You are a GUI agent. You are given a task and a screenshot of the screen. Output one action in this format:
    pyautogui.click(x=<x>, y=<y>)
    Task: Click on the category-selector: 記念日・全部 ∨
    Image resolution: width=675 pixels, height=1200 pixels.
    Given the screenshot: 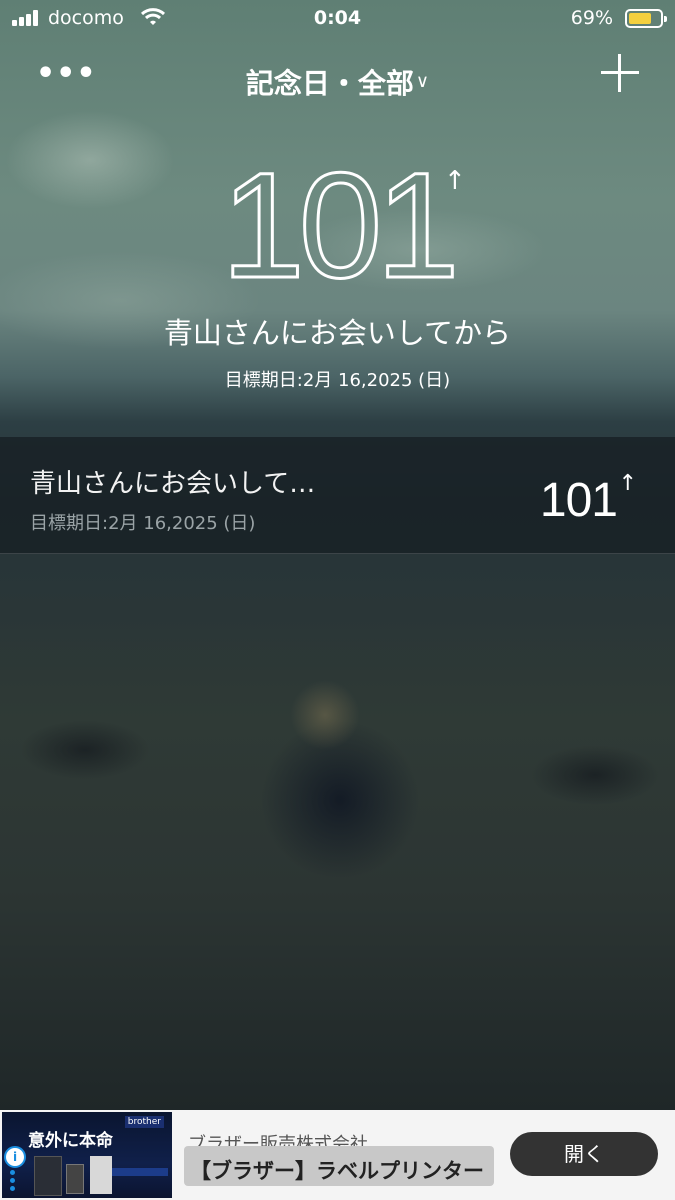 What is the action you would take?
    pyautogui.click(x=337, y=82)
    